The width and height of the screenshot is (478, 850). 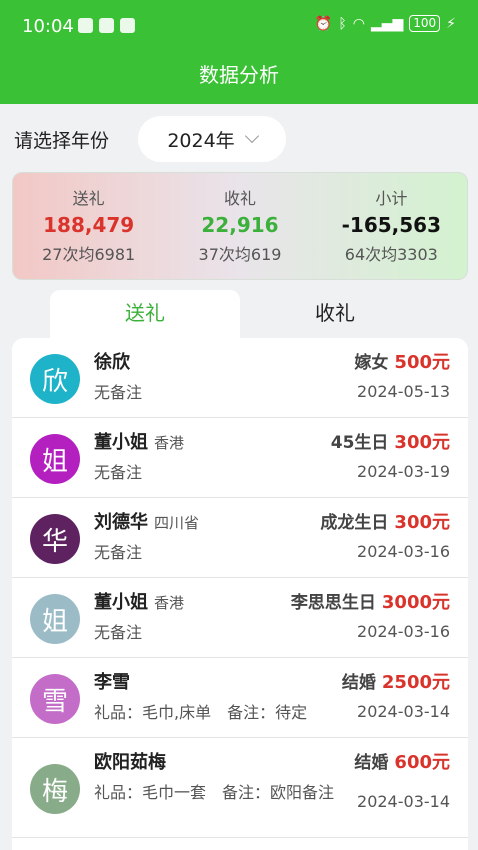 I want to click on list-item: 姐董小姐 香港 无备注 45生日 300元 2024-03-19, so click(x=240, y=458).